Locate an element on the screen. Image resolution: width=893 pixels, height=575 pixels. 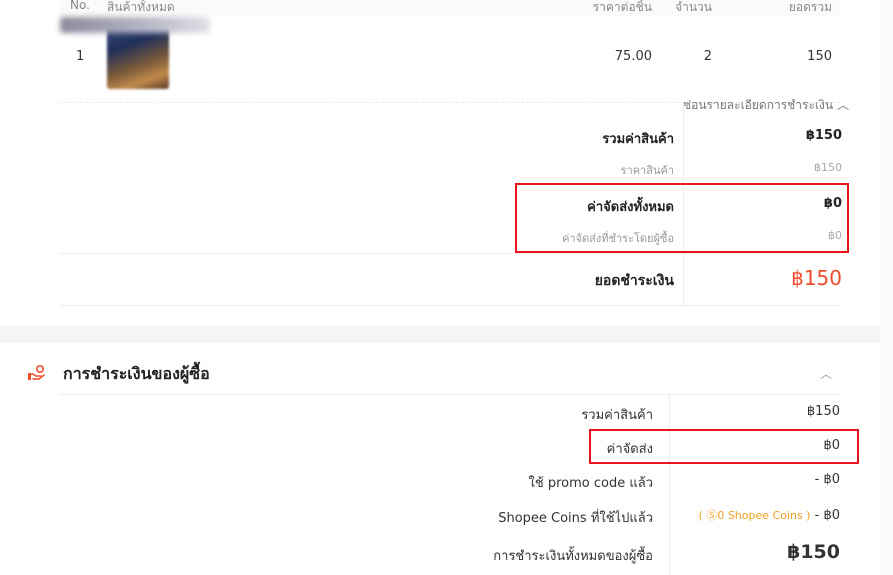
row-qty: 2 is located at coordinates (707, 56).